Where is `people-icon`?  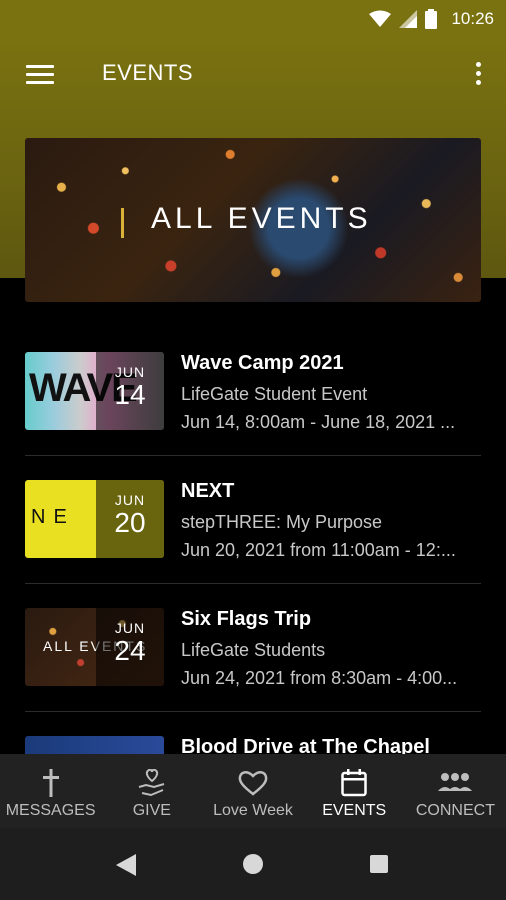 people-icon is located at coordinates (455, 783).